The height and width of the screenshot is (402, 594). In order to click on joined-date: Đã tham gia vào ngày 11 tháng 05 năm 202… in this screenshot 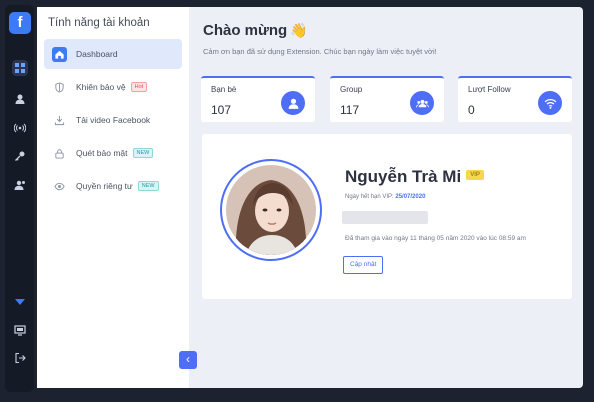, I will do `click(435, 238)`.